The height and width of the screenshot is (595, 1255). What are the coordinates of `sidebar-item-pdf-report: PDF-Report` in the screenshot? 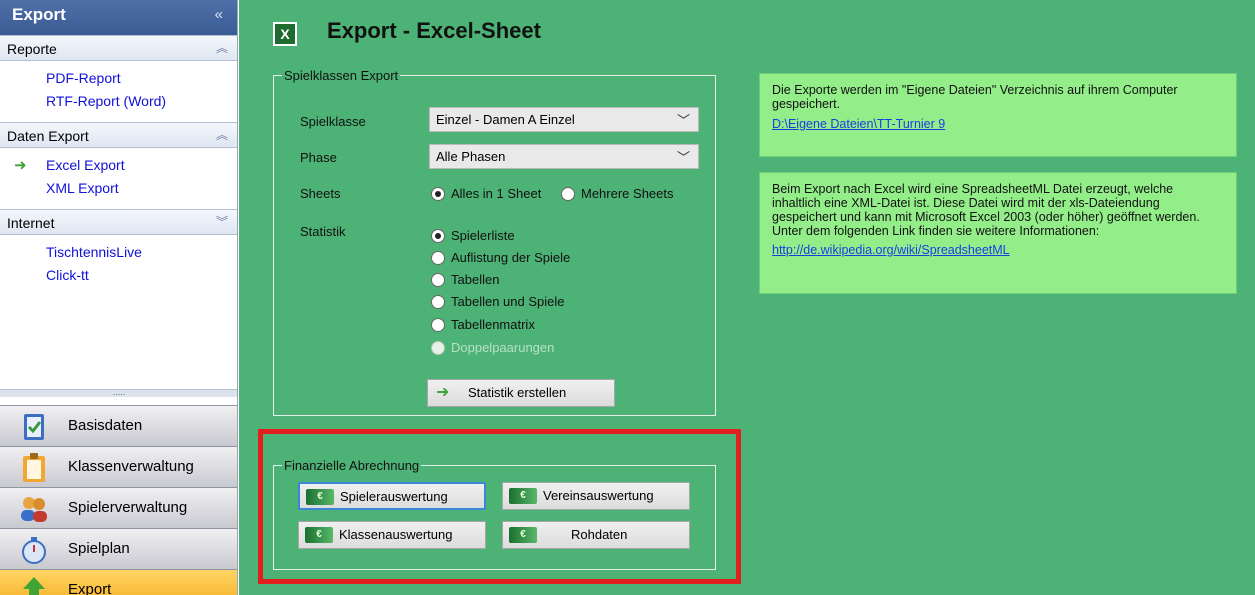 It's located at (118, 78).